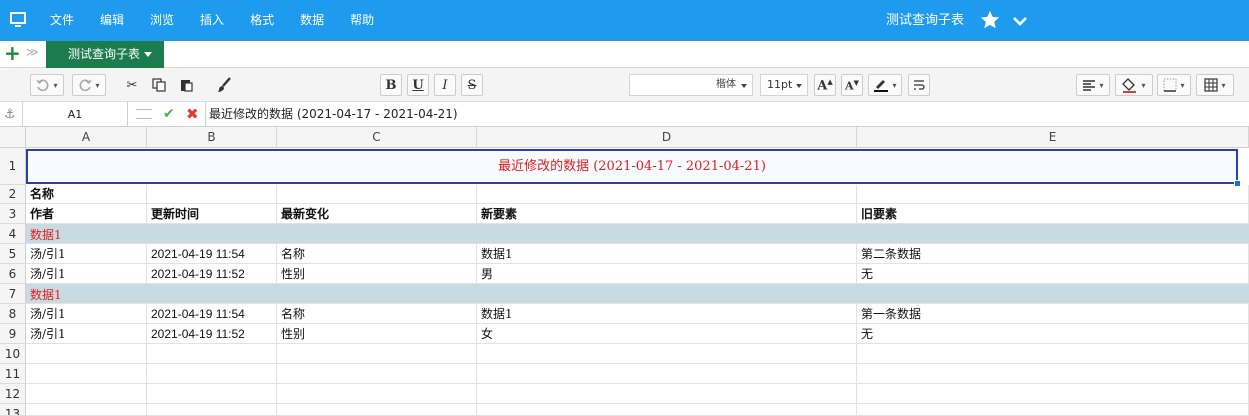  What do you see at coordinates (112, 20) in the screenshot?
I see `menu-edit: 编辑` at bounding box center [112, 20].